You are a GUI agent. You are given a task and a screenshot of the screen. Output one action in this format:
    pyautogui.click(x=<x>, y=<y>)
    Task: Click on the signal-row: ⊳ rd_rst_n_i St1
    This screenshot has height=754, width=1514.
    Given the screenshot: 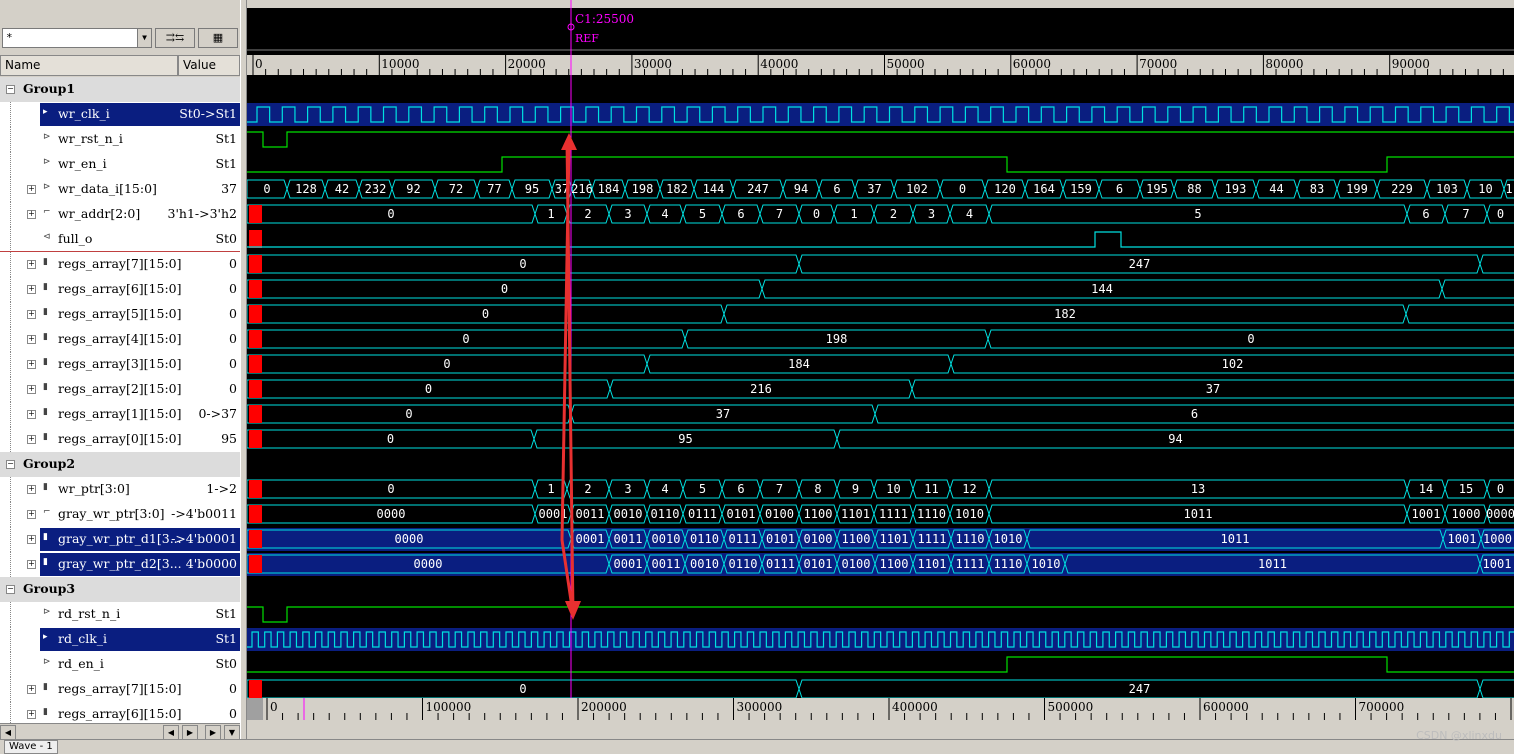 What is the action you would take?
    pyautogui.click(x=120, y=614)
    